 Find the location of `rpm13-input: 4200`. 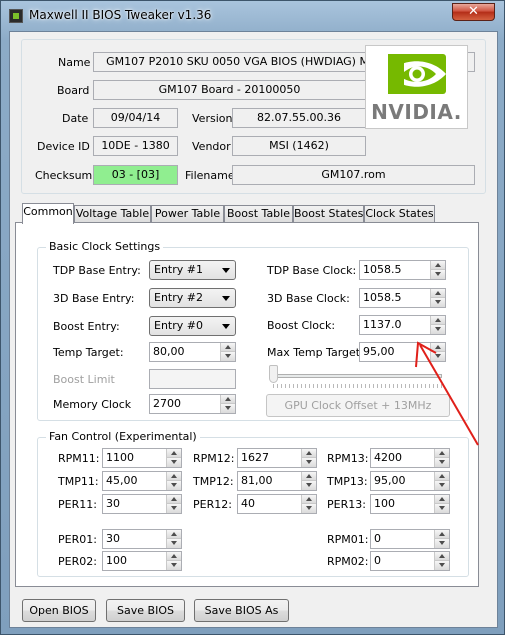

rpm13-input: 4200 is located at coordinates (410, 458).